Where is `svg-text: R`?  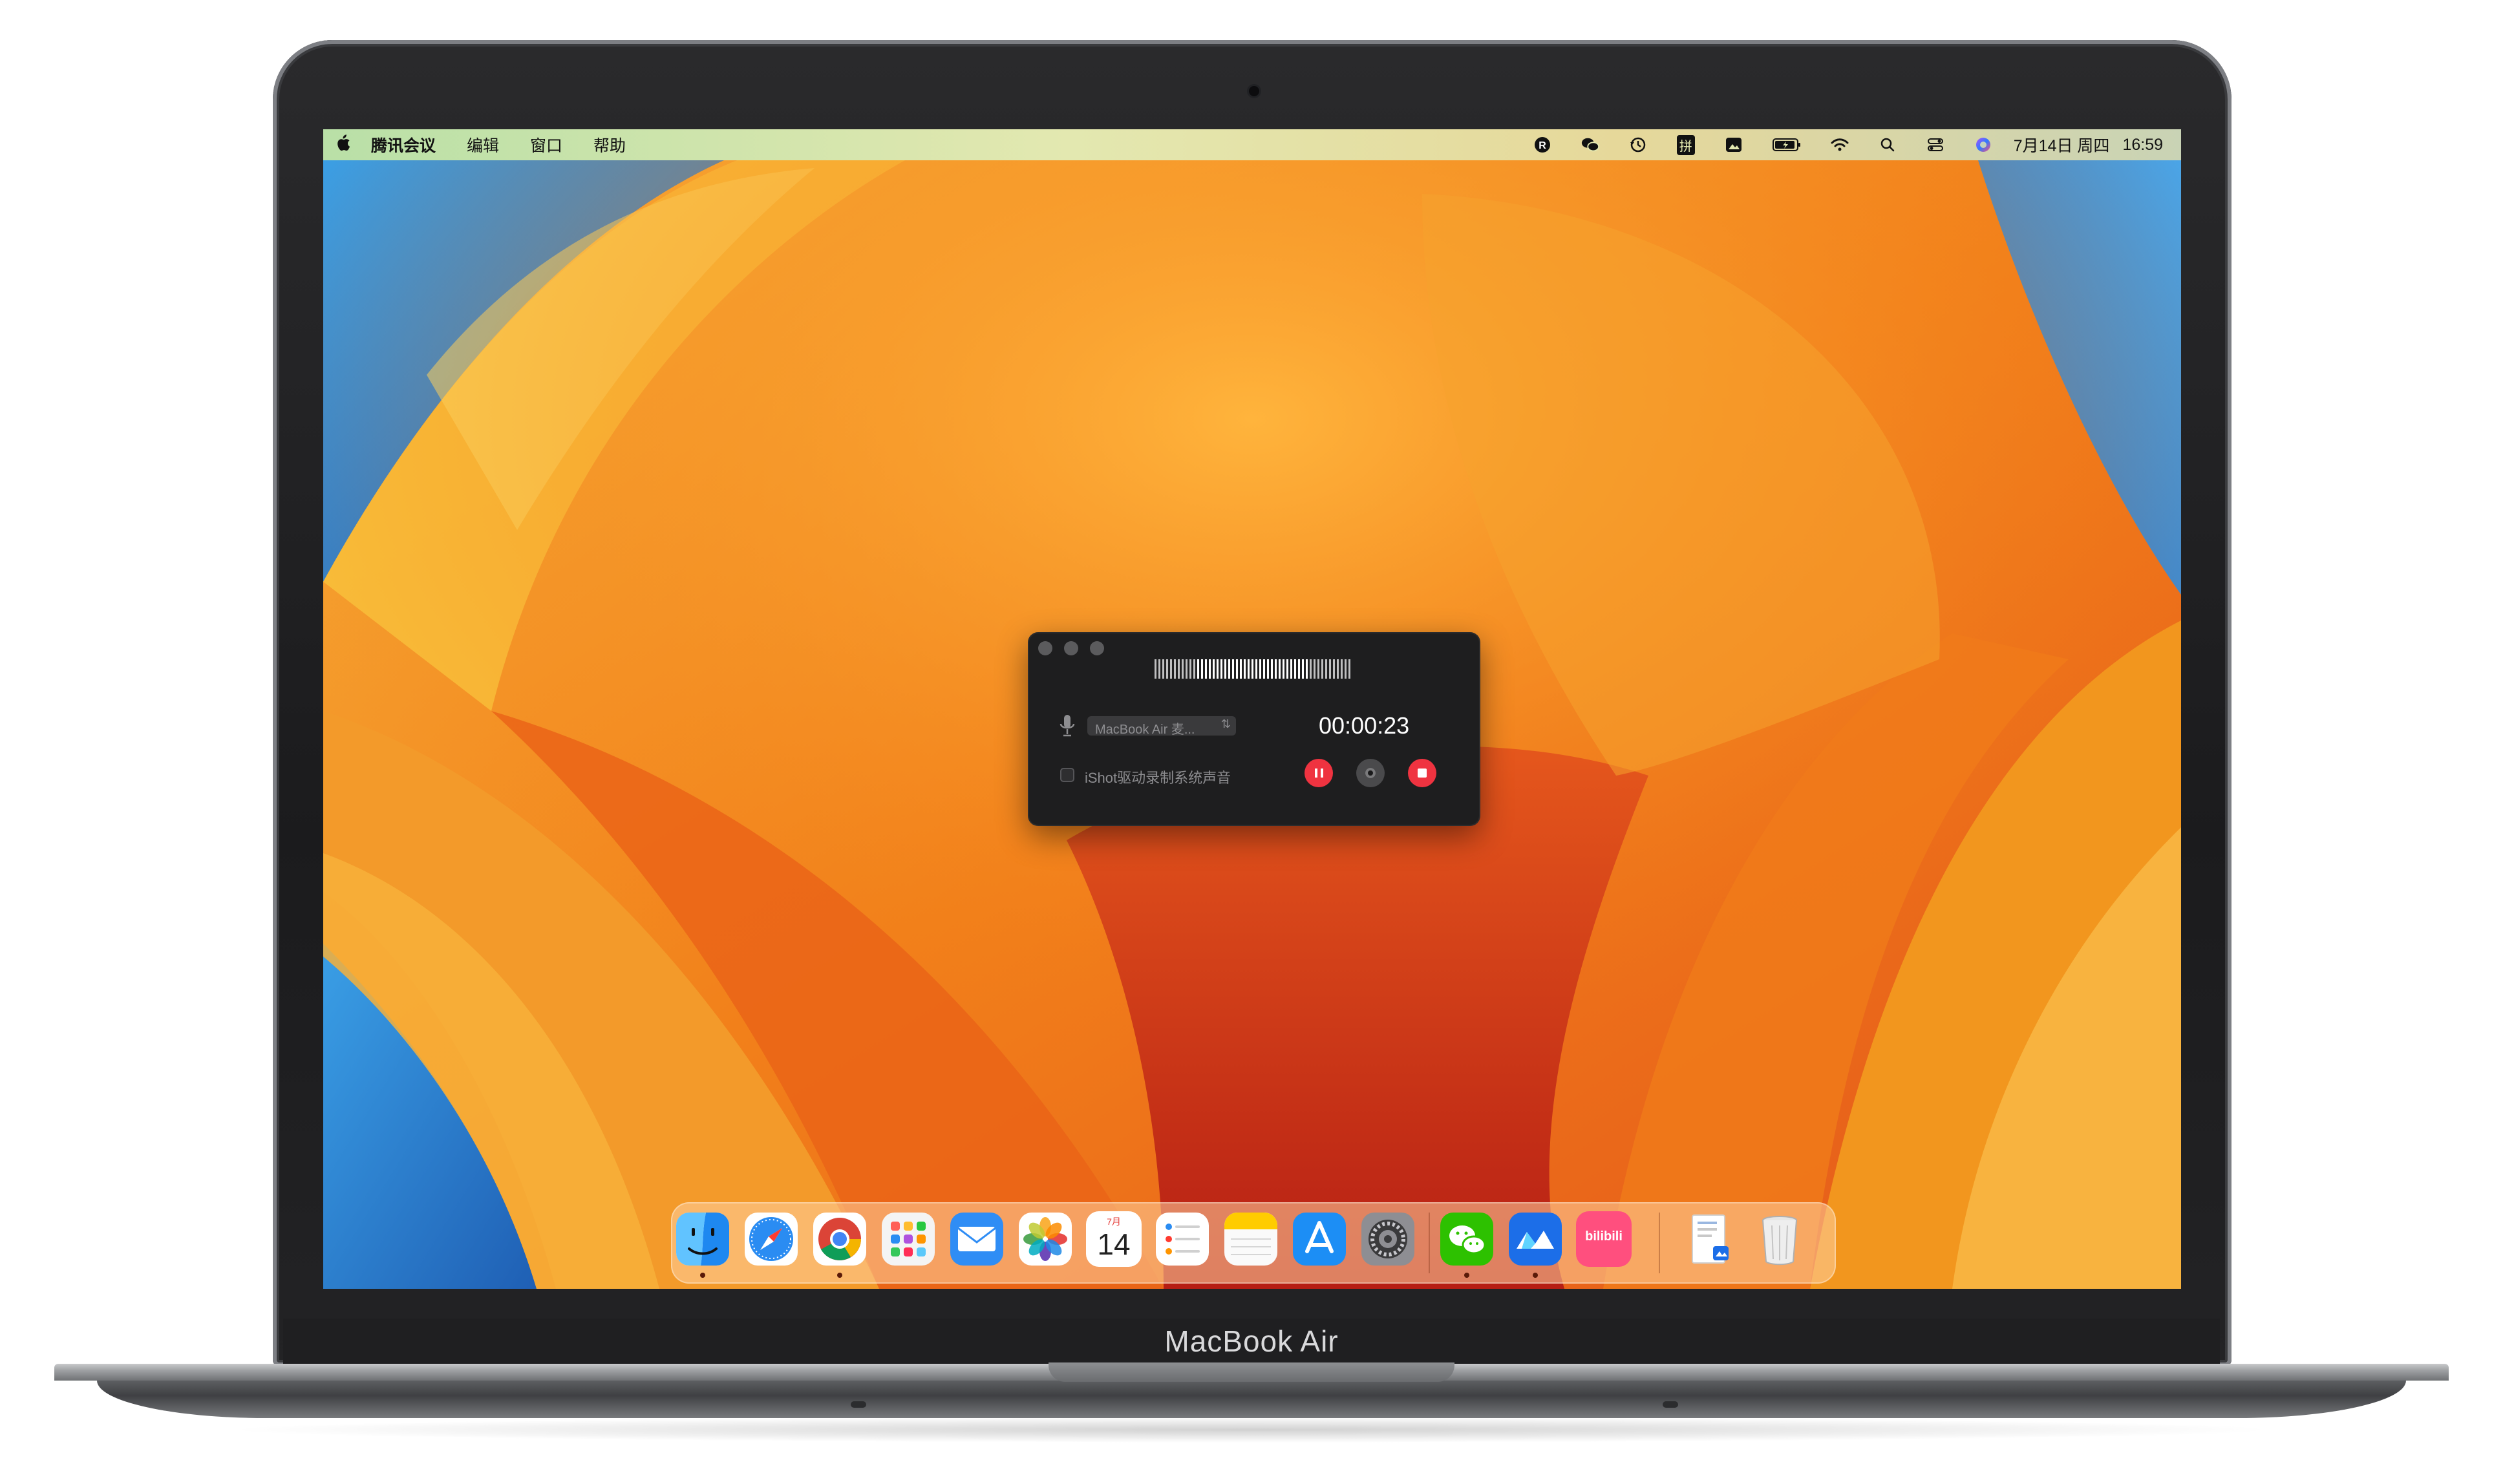 svg-text: R is located at coordinates (1542, 145).